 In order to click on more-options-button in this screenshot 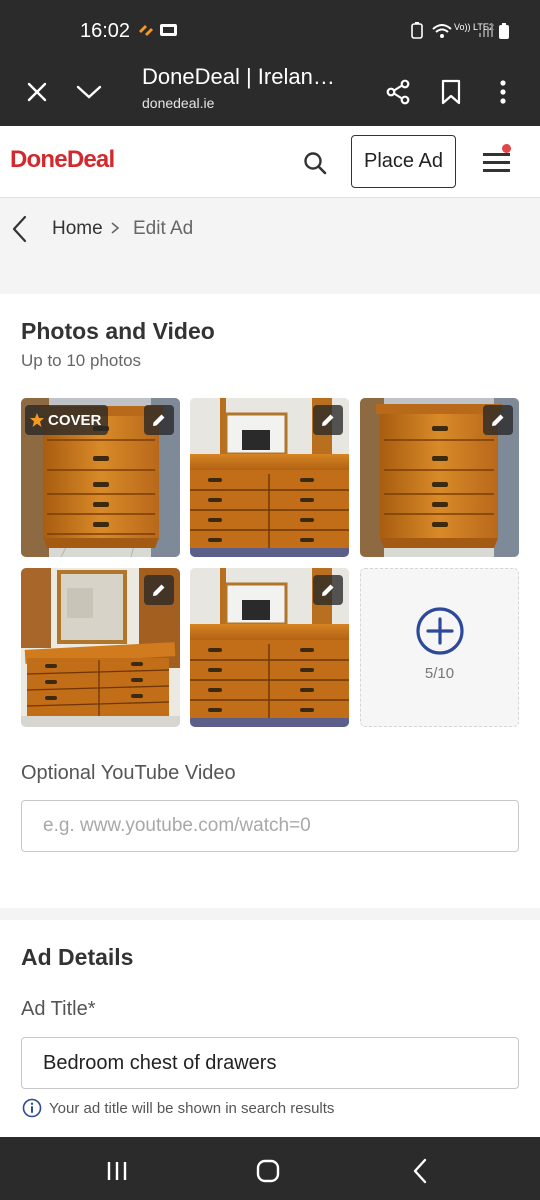, I will do `click(503, 92)`.